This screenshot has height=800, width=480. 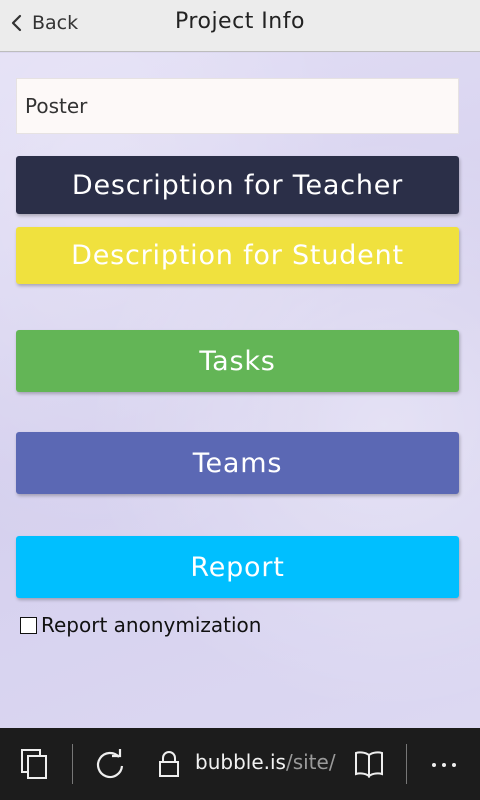 I want to click on description-for-student-button: Description for Student, so click(x=237, y=255).